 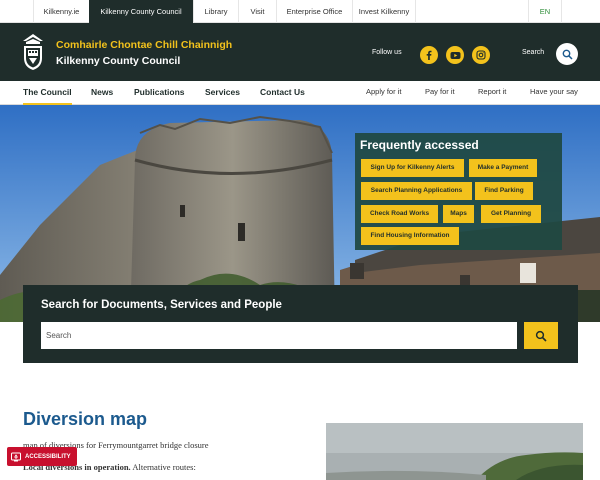 I want to click on top-tab-kilkenny-ie: Kilkenny.ie, so click(x=61, y=11).